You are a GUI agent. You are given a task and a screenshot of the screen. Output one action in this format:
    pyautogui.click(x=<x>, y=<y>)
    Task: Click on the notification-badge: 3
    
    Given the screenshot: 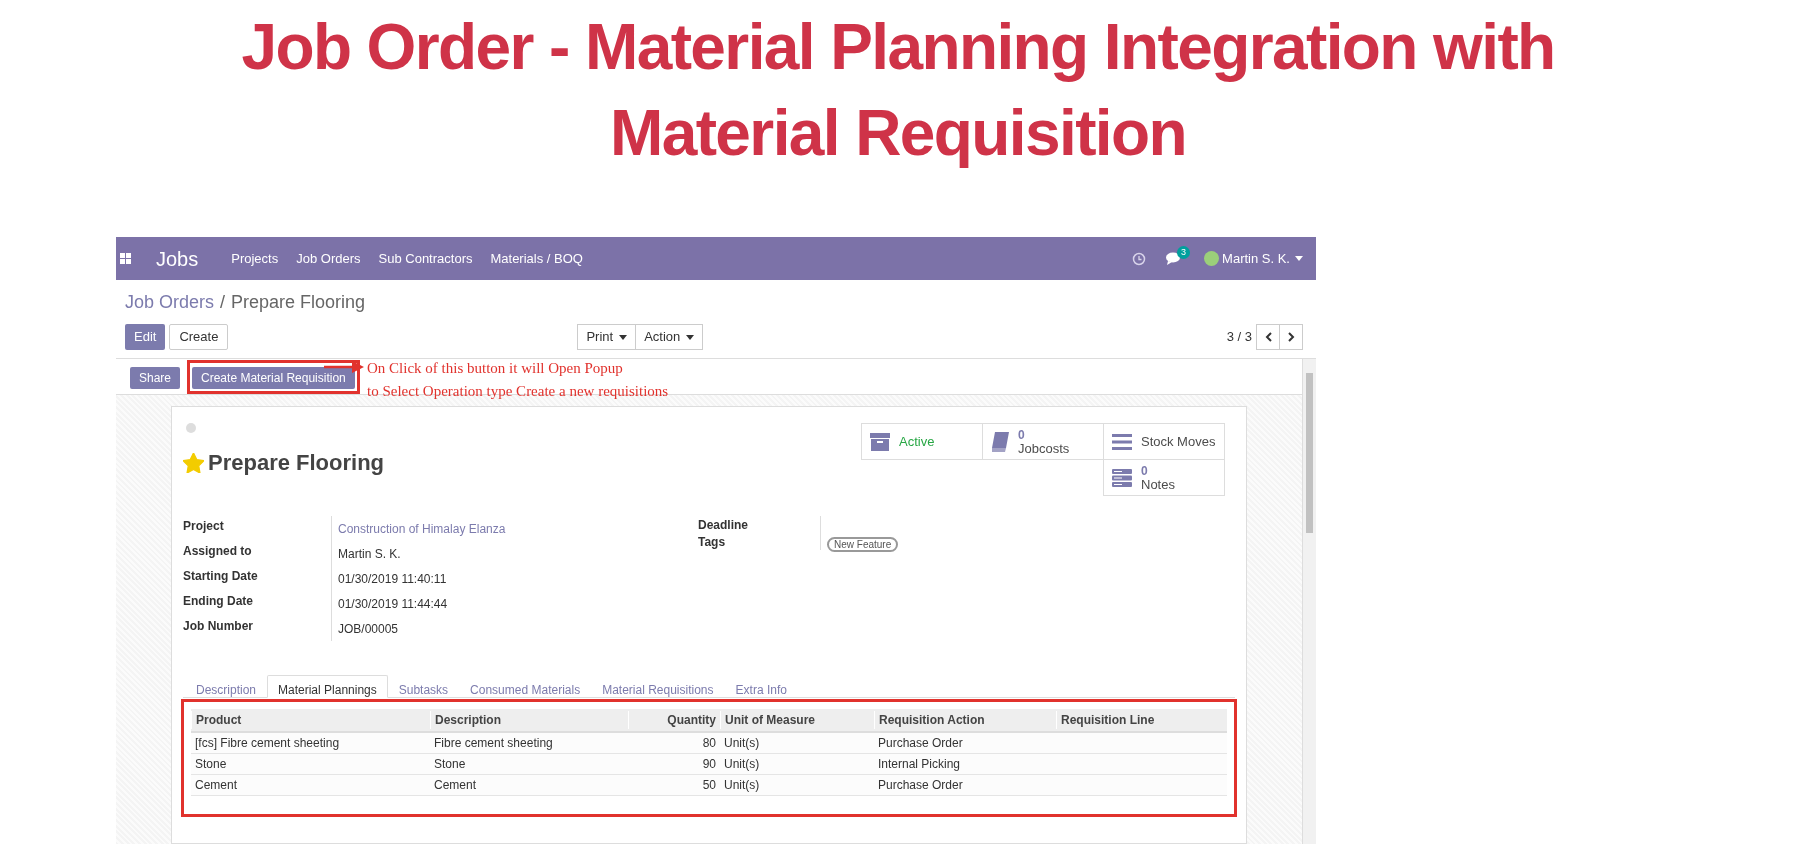 What is the action you would take?
    pyautogui.click(x=1184, y=252)
    